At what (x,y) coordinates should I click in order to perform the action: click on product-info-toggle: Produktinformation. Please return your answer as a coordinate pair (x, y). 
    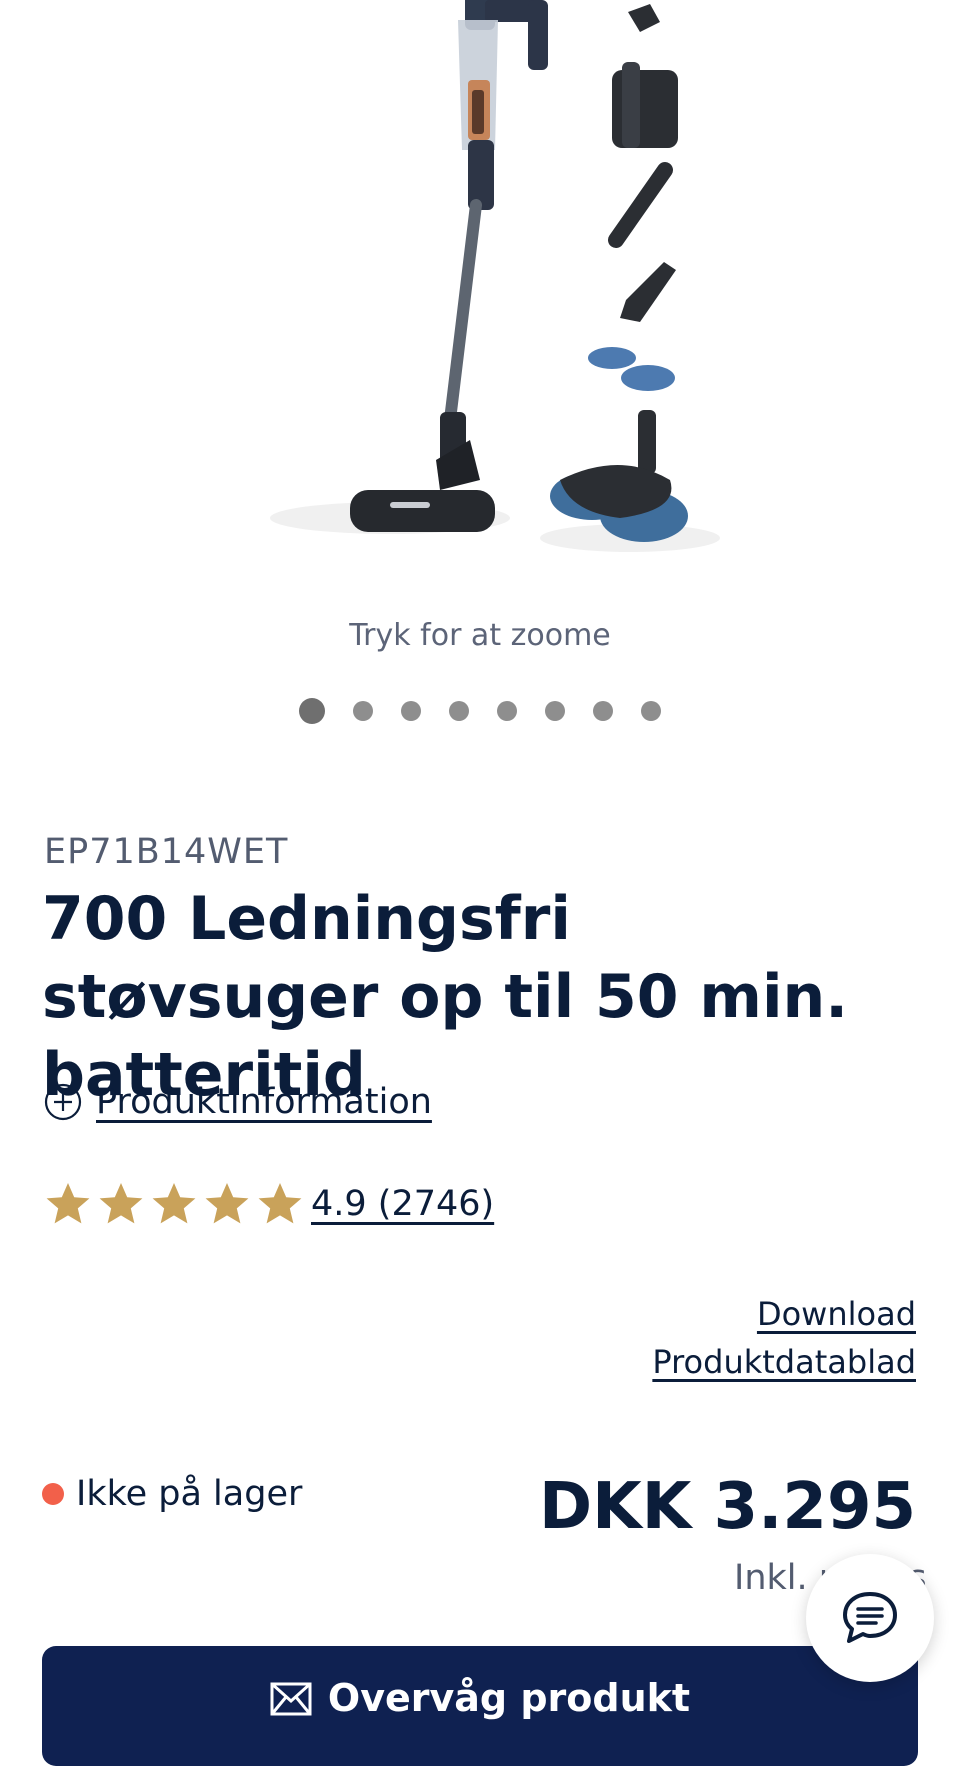
    Looking at the image, I should click on (238, 1102).